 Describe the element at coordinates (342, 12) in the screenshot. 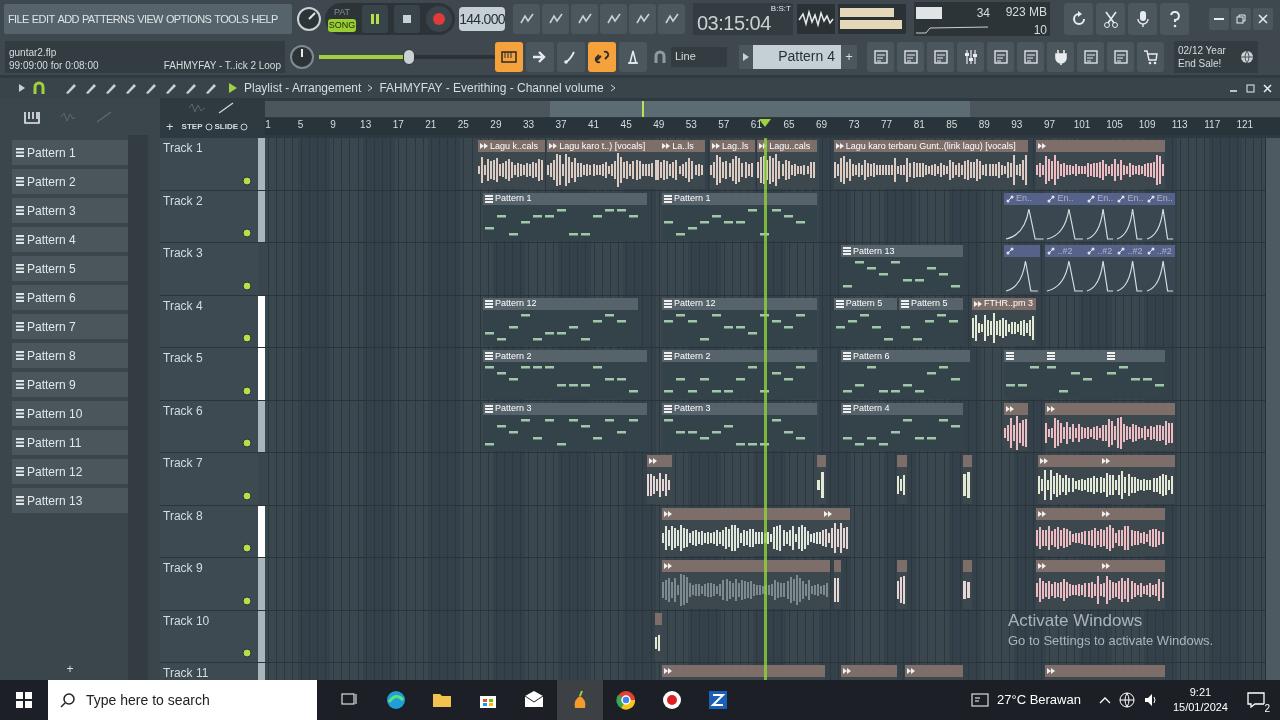

I see `mode-toggle: PAT` at that location.